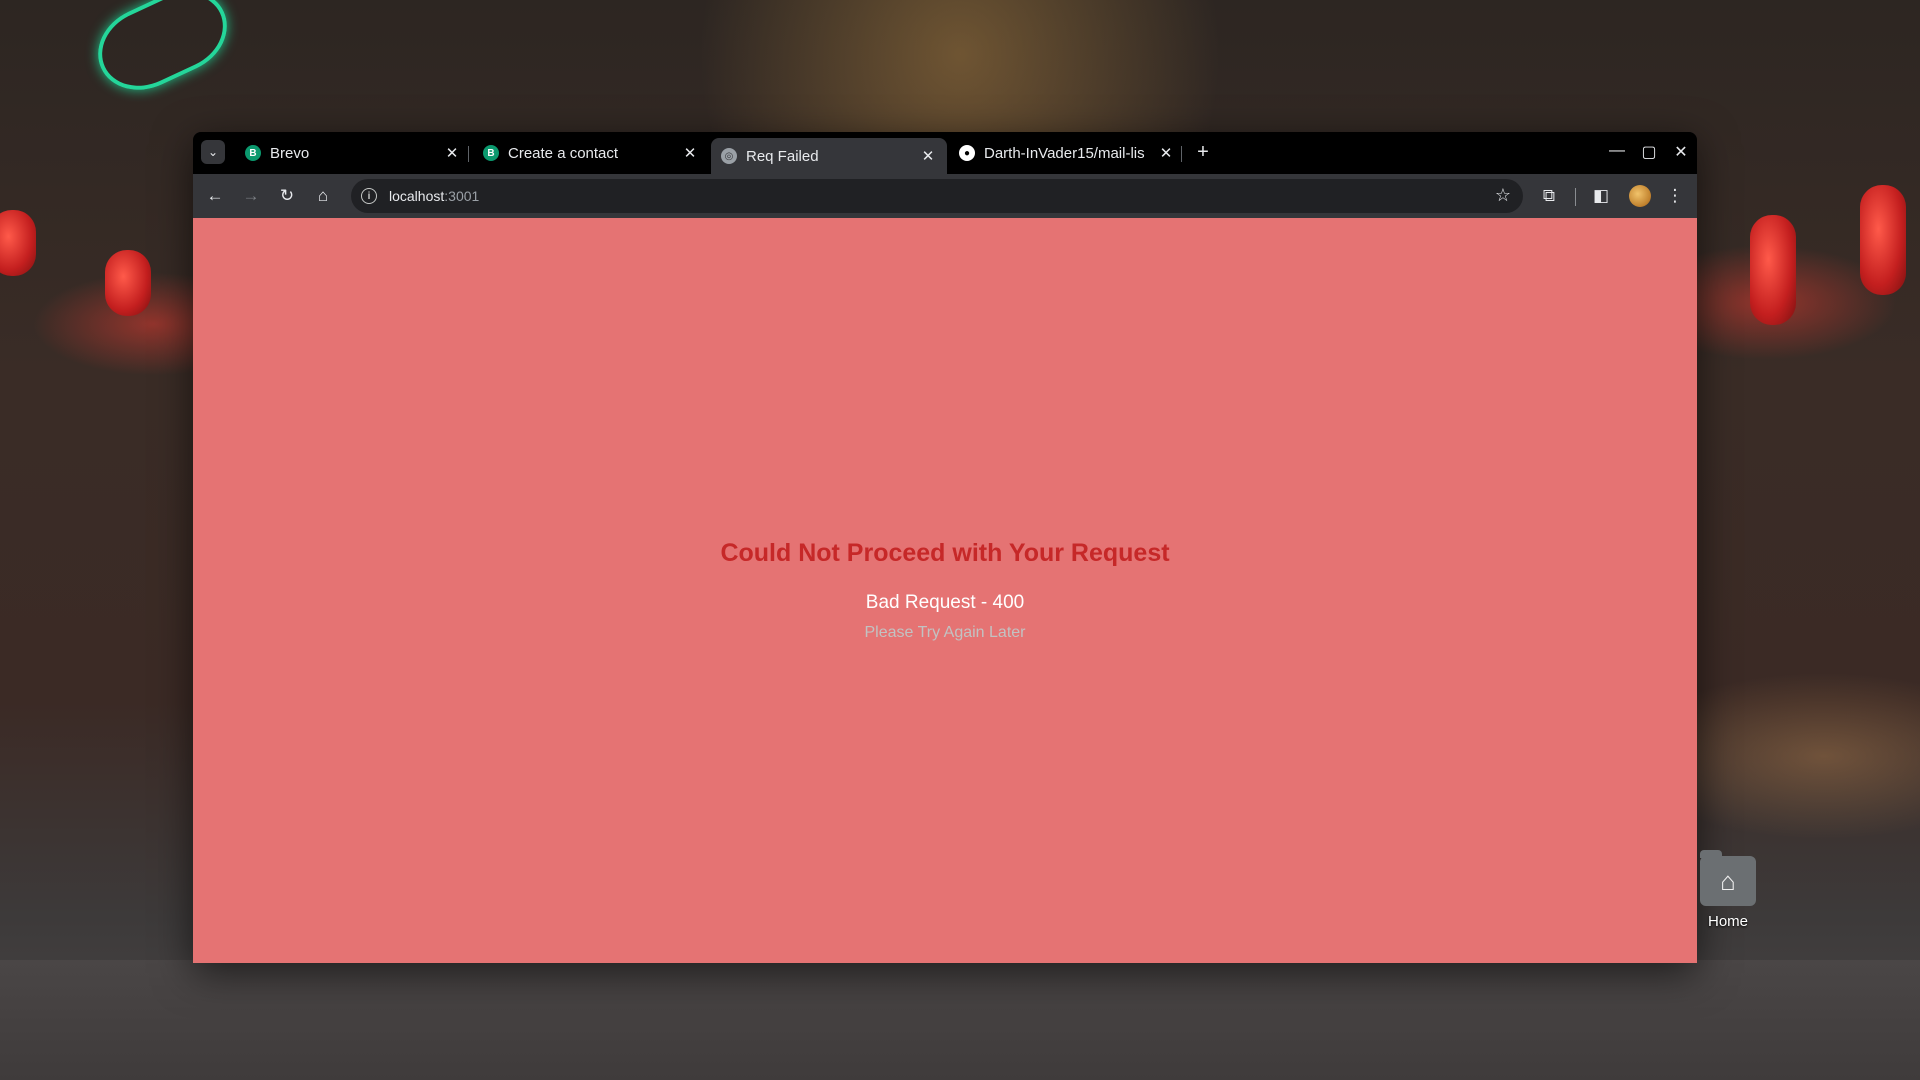  What do you see at coordinates (462, 196) in the screenshot?
I see `url-port: :3001` at bounding box center [462, 196].